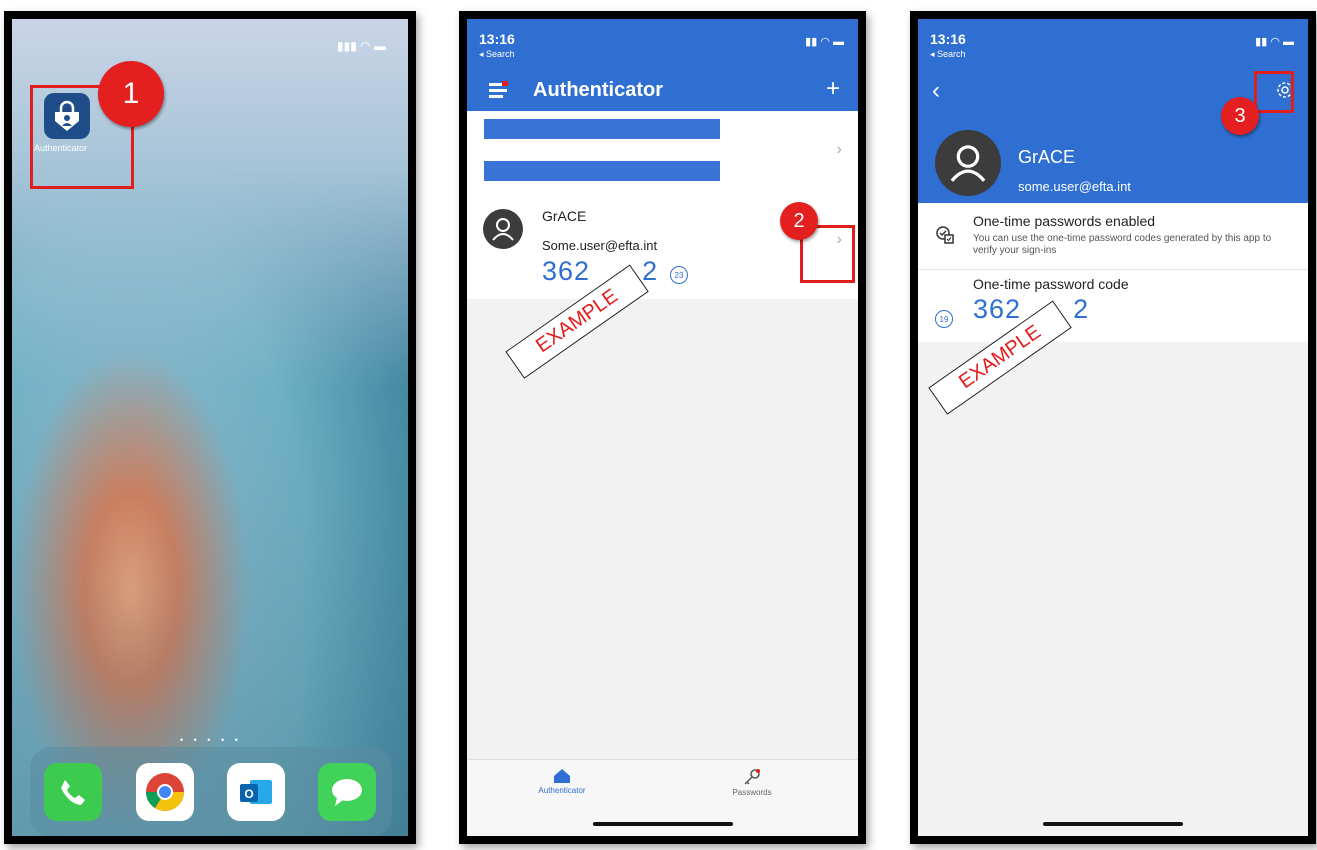 The width and height of the screenshot is (1317, 850). I want to click on status-bar-icons: ▮▮▮ ◠ ▬, so click(361, 46).